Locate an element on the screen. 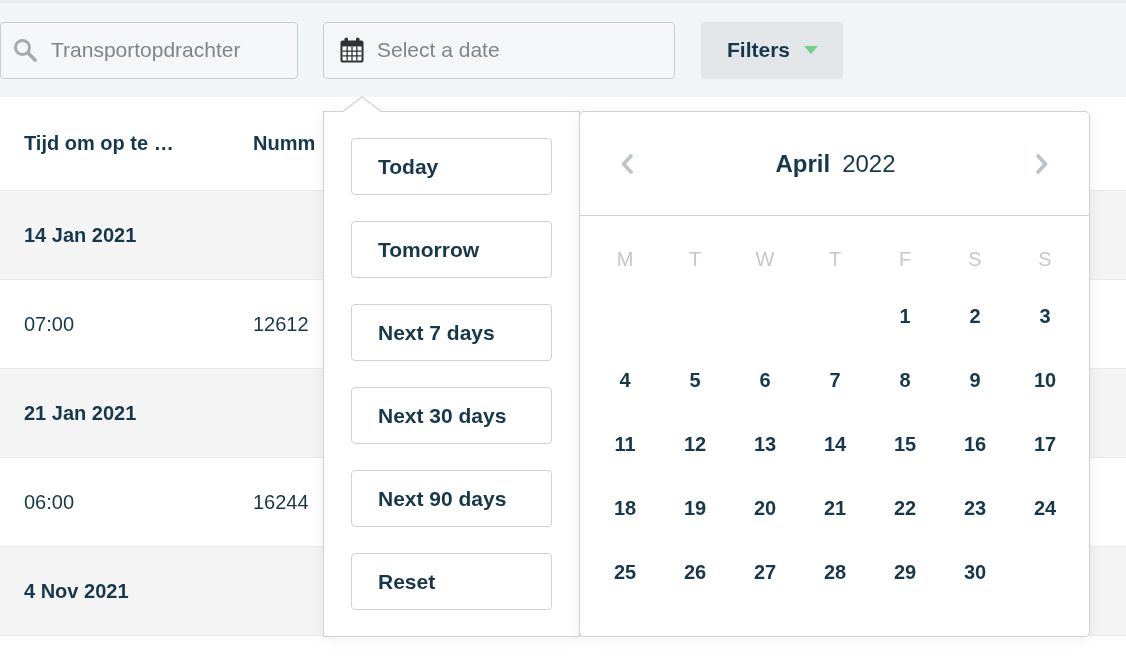  calendar-day: 6 is located at coordinates (765, 380).